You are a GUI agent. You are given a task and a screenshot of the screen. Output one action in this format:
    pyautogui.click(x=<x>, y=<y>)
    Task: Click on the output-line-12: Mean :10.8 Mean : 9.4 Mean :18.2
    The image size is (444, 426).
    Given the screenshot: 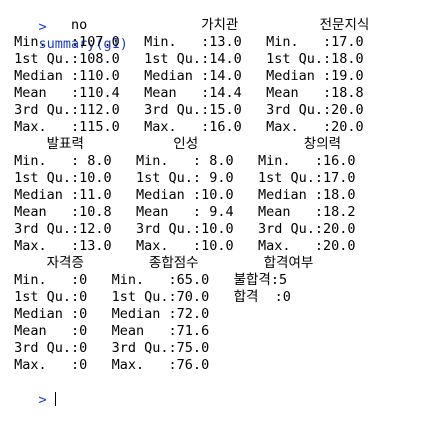 What is the action you would take?
    pyautogui.click(x=189, y=212)
    